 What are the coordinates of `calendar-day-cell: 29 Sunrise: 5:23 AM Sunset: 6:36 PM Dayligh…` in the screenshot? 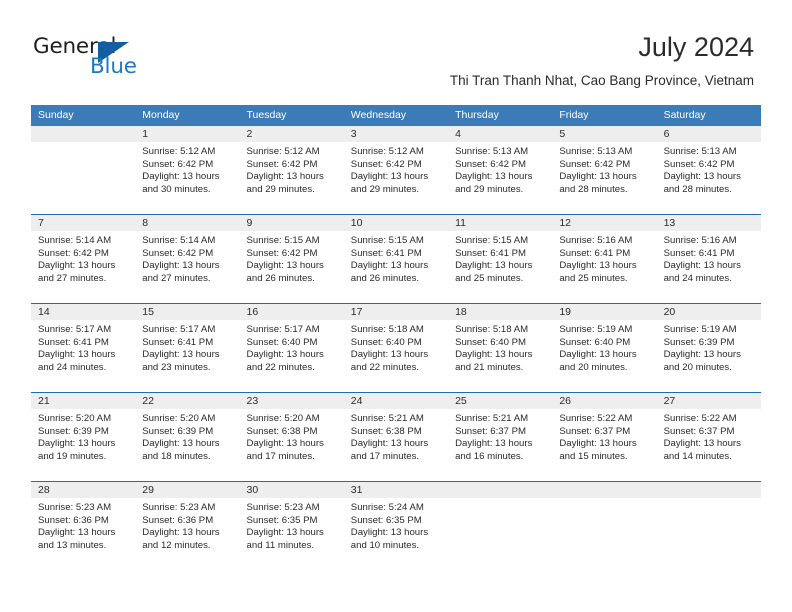 It's located at (187, 526).